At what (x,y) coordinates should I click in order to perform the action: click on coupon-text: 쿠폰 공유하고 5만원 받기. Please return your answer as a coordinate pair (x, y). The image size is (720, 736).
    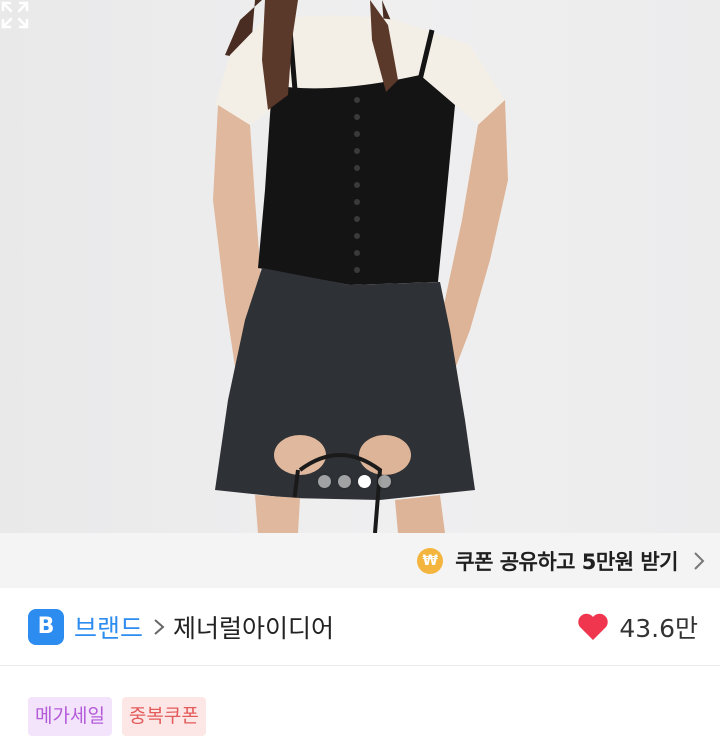
    Looking at the image, I should click on (566, 561).